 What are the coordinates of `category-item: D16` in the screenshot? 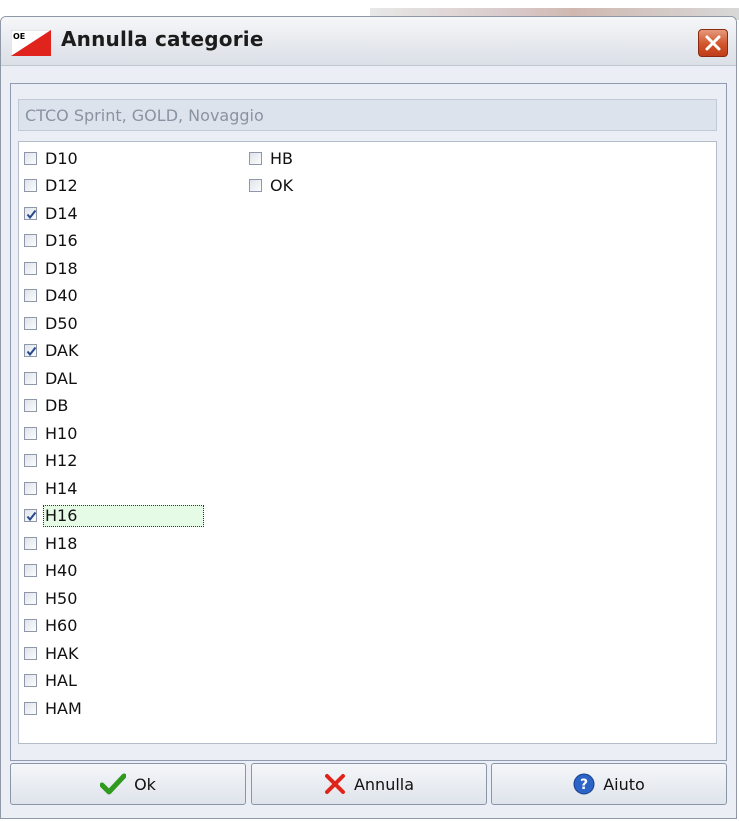 It's located at (51, 241).